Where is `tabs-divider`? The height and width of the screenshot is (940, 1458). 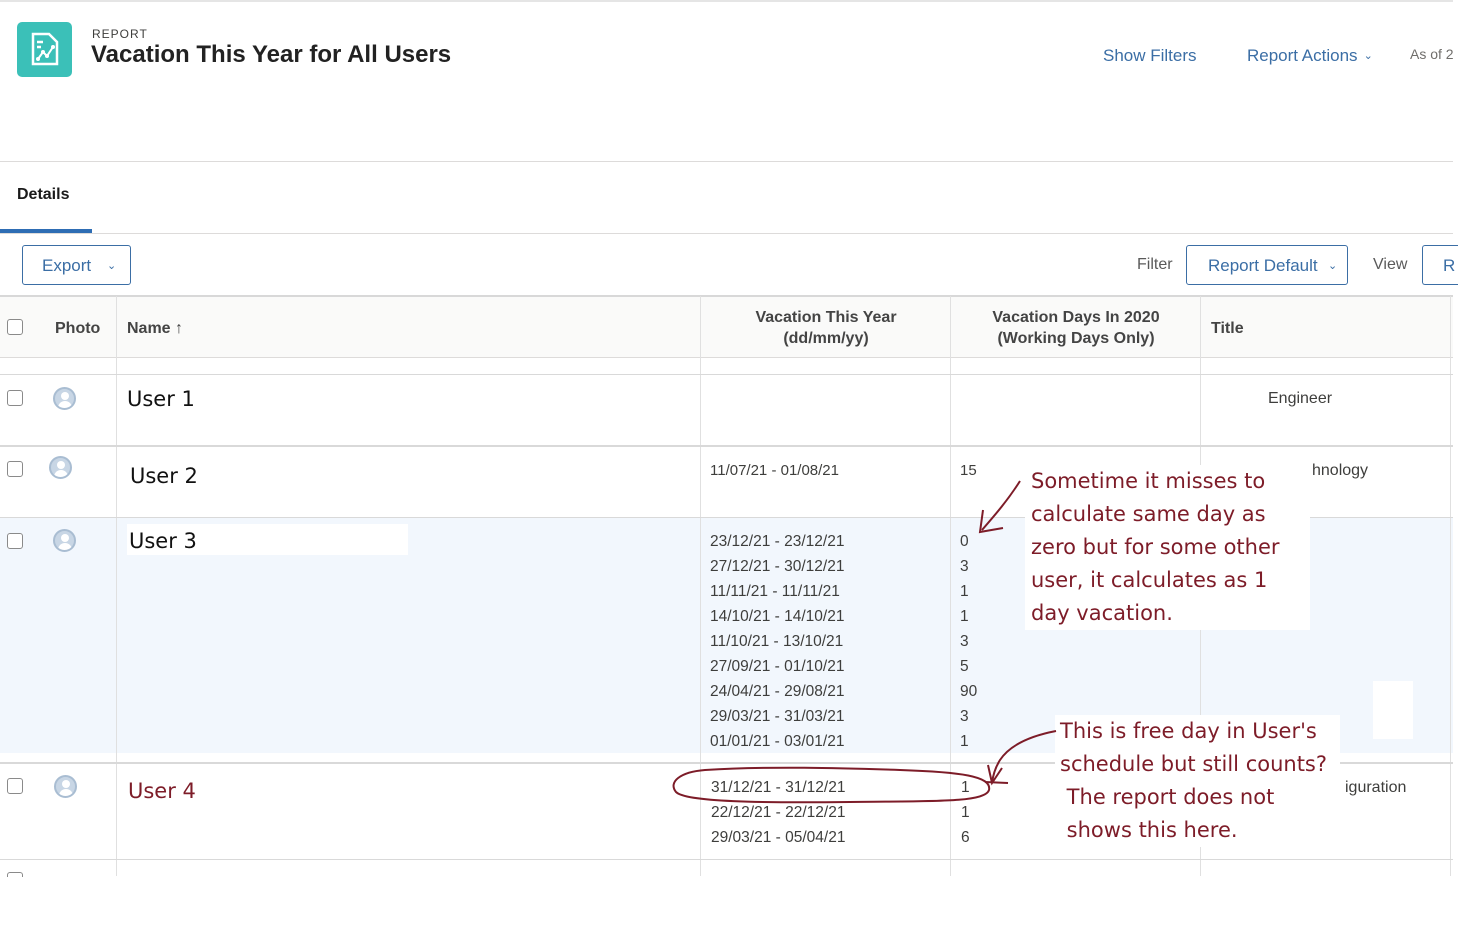 tabs-divider is located at coordinates (726, 233).